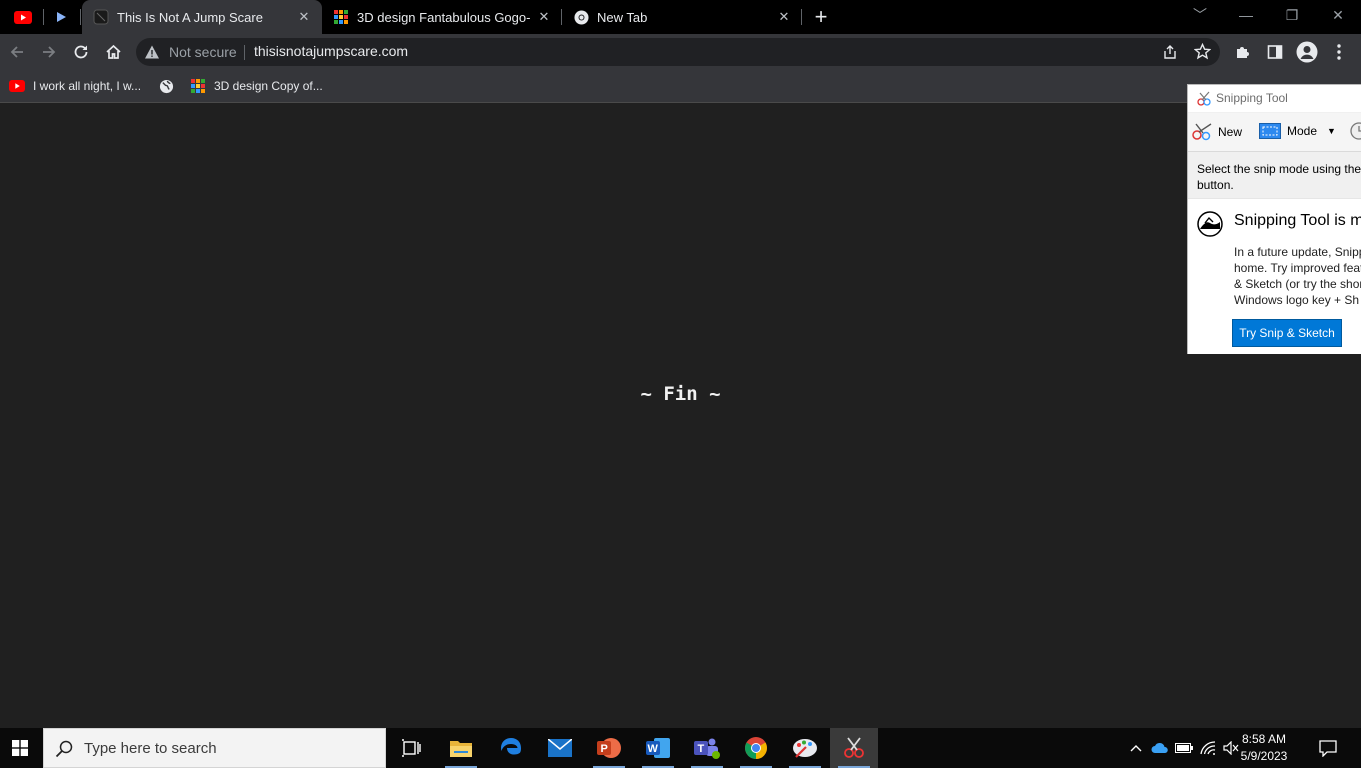 Image resolution: width=1361 pixels, height=768 pixels. What do you see at coordinates (64, 751) in the screenshot?
I see `search-icon` at bounding box center [64, 751].